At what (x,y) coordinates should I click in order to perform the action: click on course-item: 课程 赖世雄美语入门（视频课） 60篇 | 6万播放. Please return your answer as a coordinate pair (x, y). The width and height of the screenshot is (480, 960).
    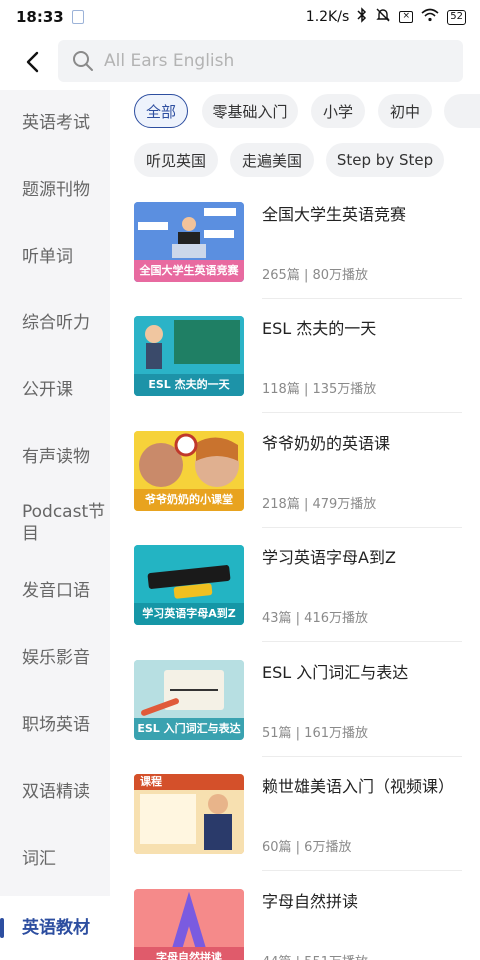
    Looking at the image, I should click on (298, 823).